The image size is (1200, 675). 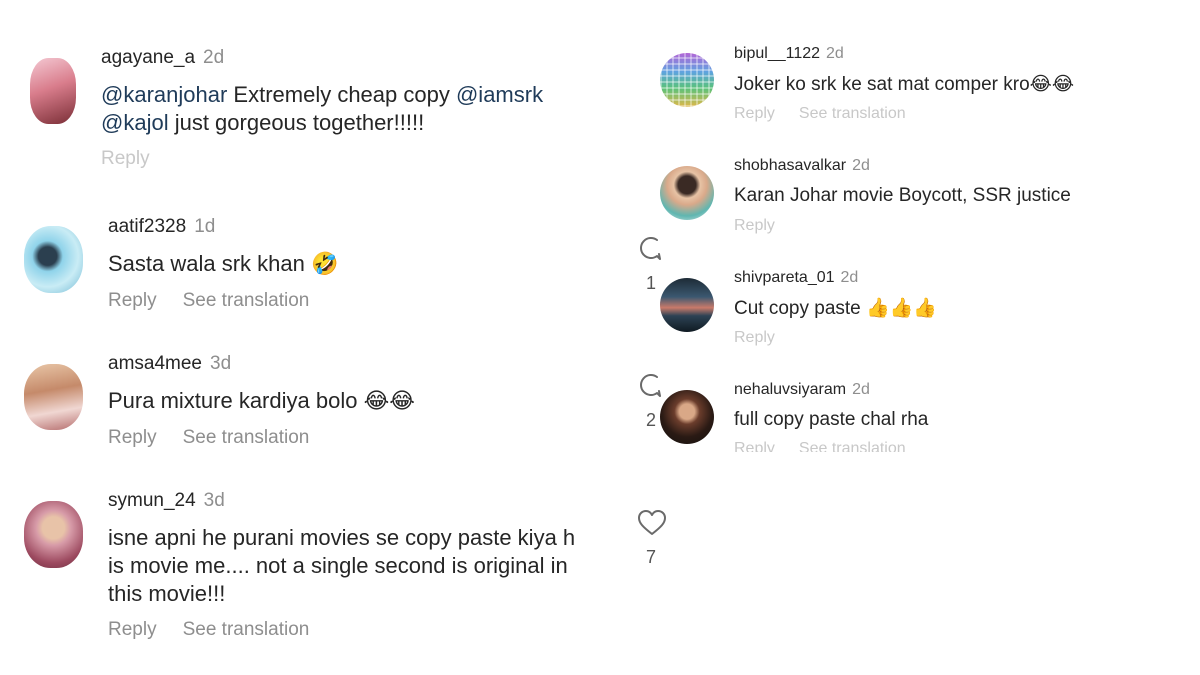 I want to click on clipped-actions-row: Reply See translation, so click(x=864, y=446).